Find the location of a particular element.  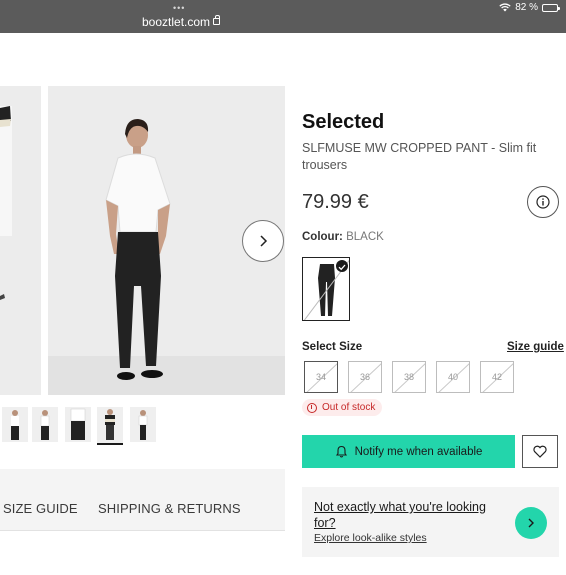

size-option-label: 38 is located at coordinates (408, 377).